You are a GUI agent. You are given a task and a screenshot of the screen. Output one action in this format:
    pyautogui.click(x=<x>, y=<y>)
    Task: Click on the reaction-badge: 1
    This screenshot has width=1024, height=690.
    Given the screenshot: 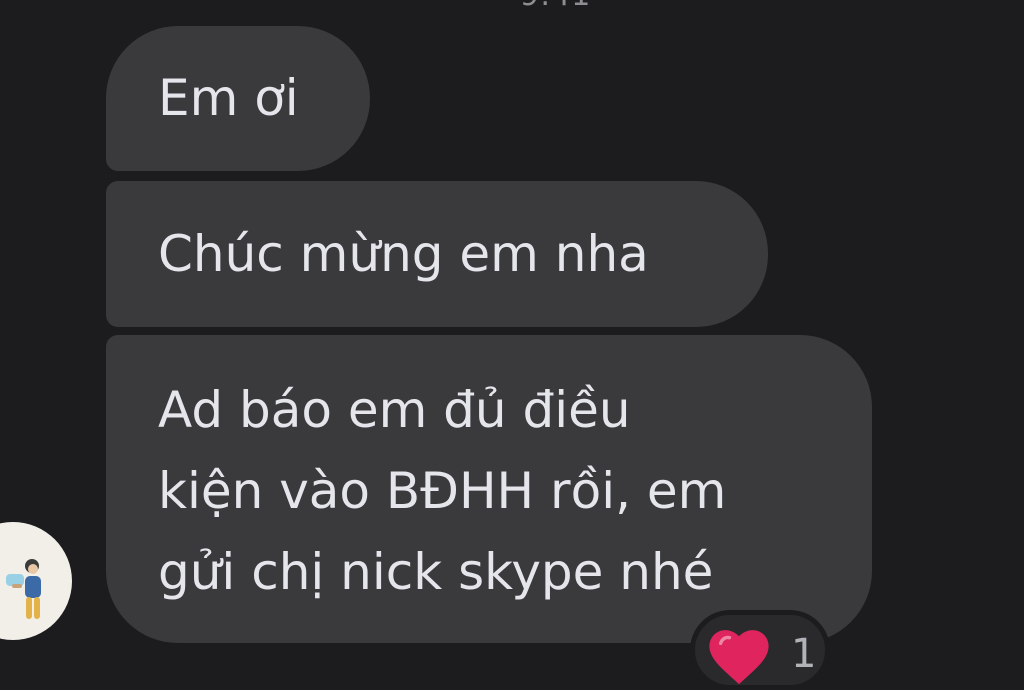 What is the action you would take?
    pyautogui.click(x=760, y=650)
    